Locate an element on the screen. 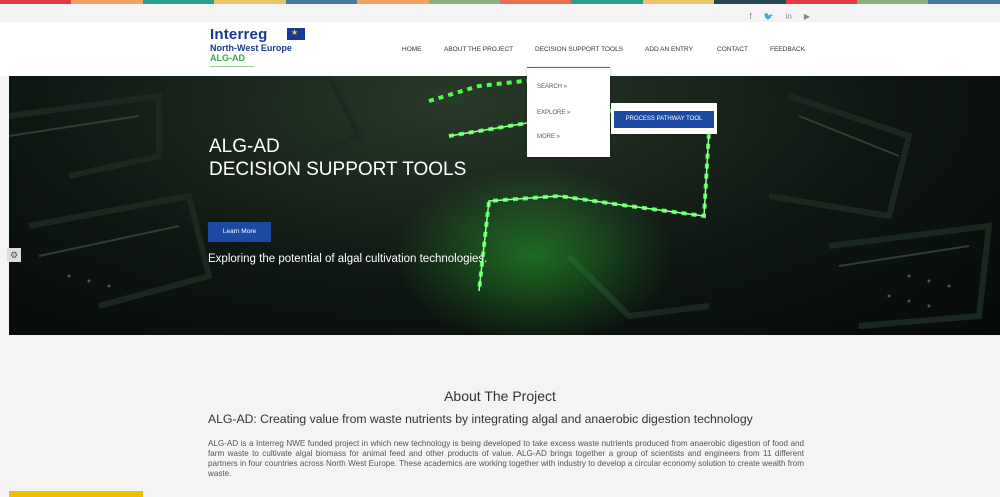 The image size is (1000, 497). dropdown-search: SEARCH » is located at coordinates (552, 87).